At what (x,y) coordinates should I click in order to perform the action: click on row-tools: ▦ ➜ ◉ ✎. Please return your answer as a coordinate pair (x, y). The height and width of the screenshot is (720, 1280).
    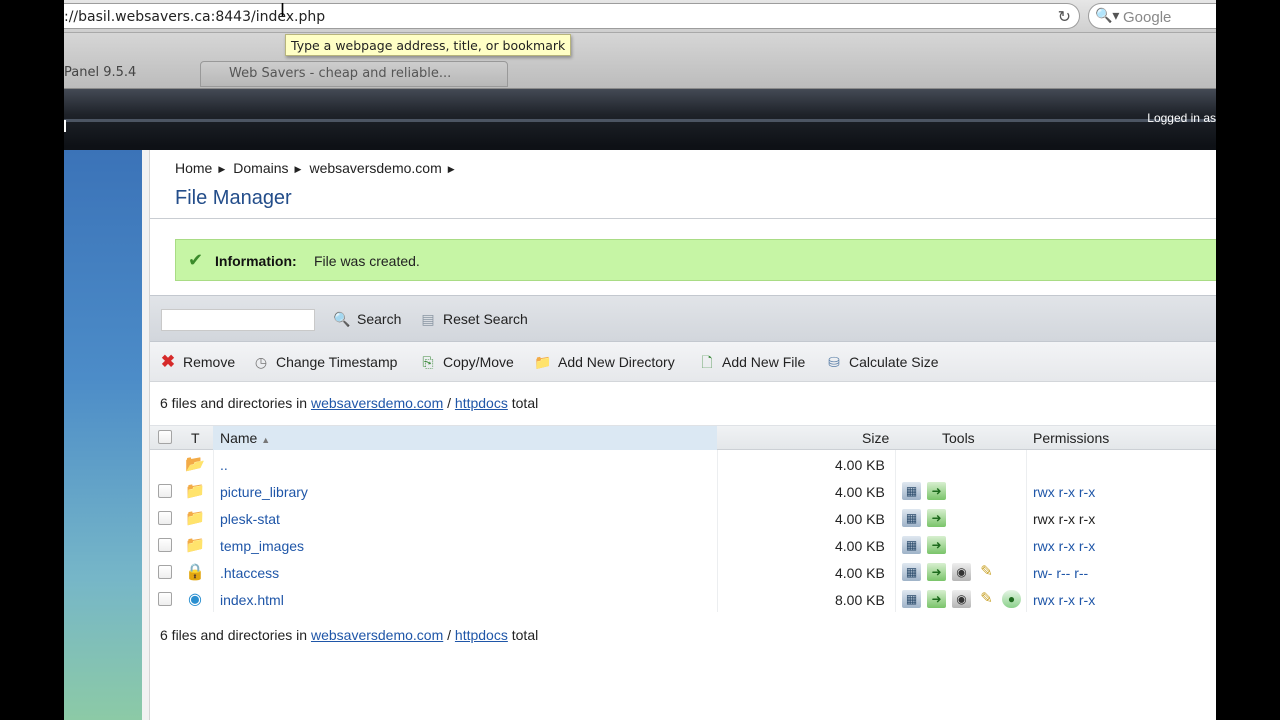
    Looking at the image, I should click on (949, 572).